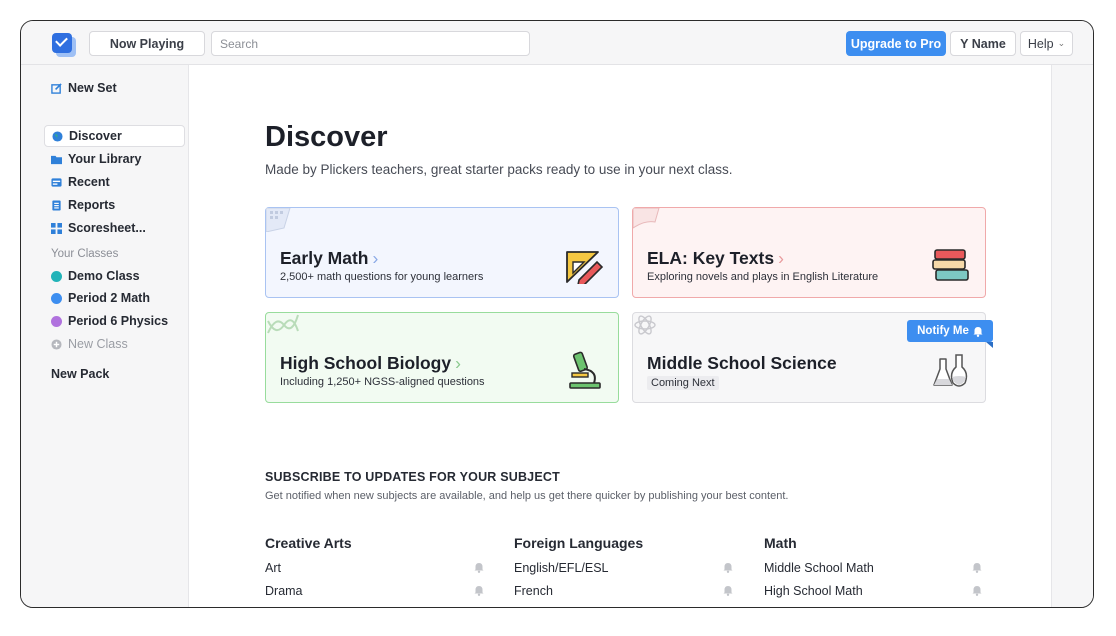 The height and width of the screenshot is (636, 1116). What do you see at coordinates (95, 136) in the screenshot?
I see `sidebar-item-label: Discover` at bounding box center [95, 136].